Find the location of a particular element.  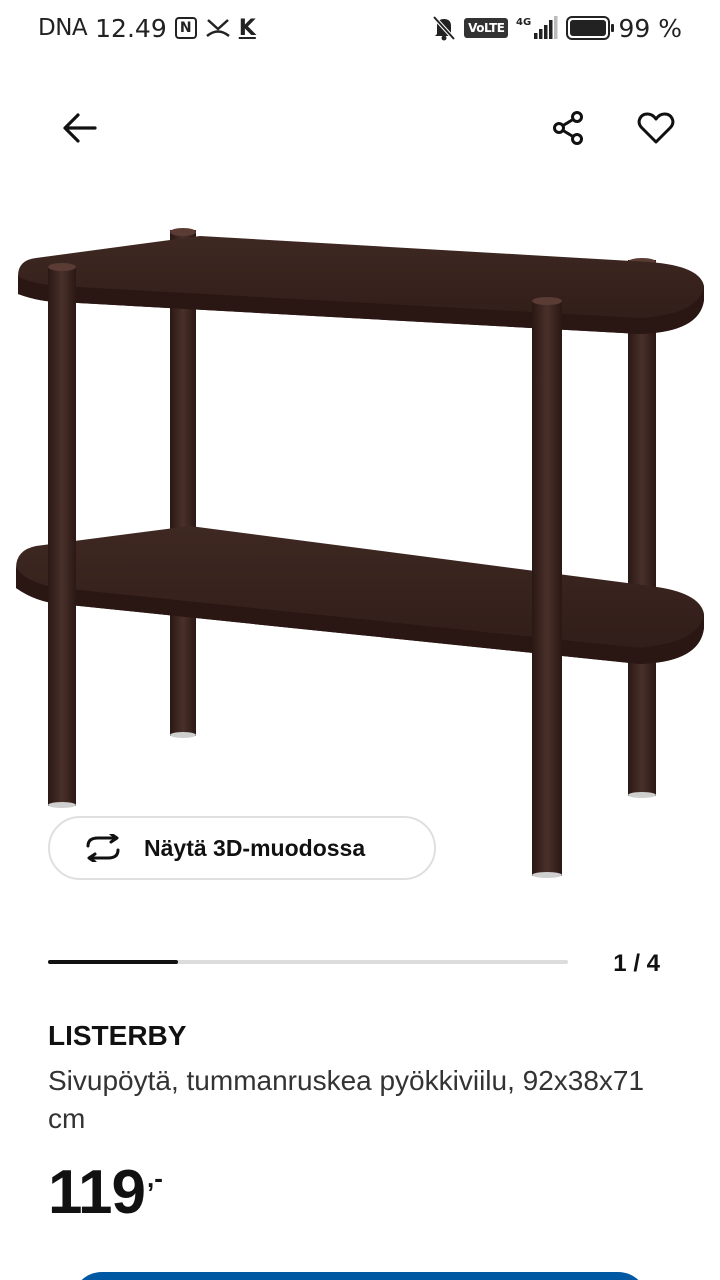

product-price: 119 ,- is located at coordinates (105, 1193).